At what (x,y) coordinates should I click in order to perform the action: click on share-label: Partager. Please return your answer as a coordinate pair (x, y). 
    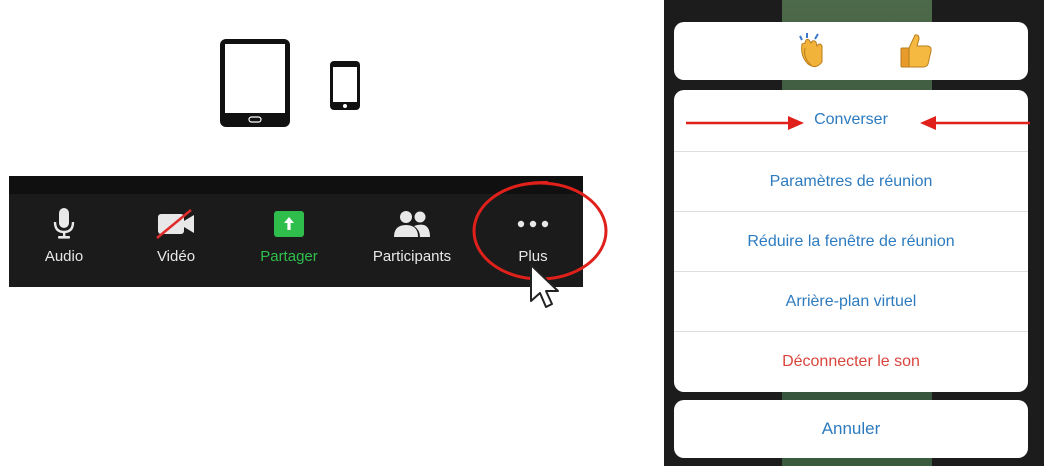
    Looking at the image, I should click on (289, 256).